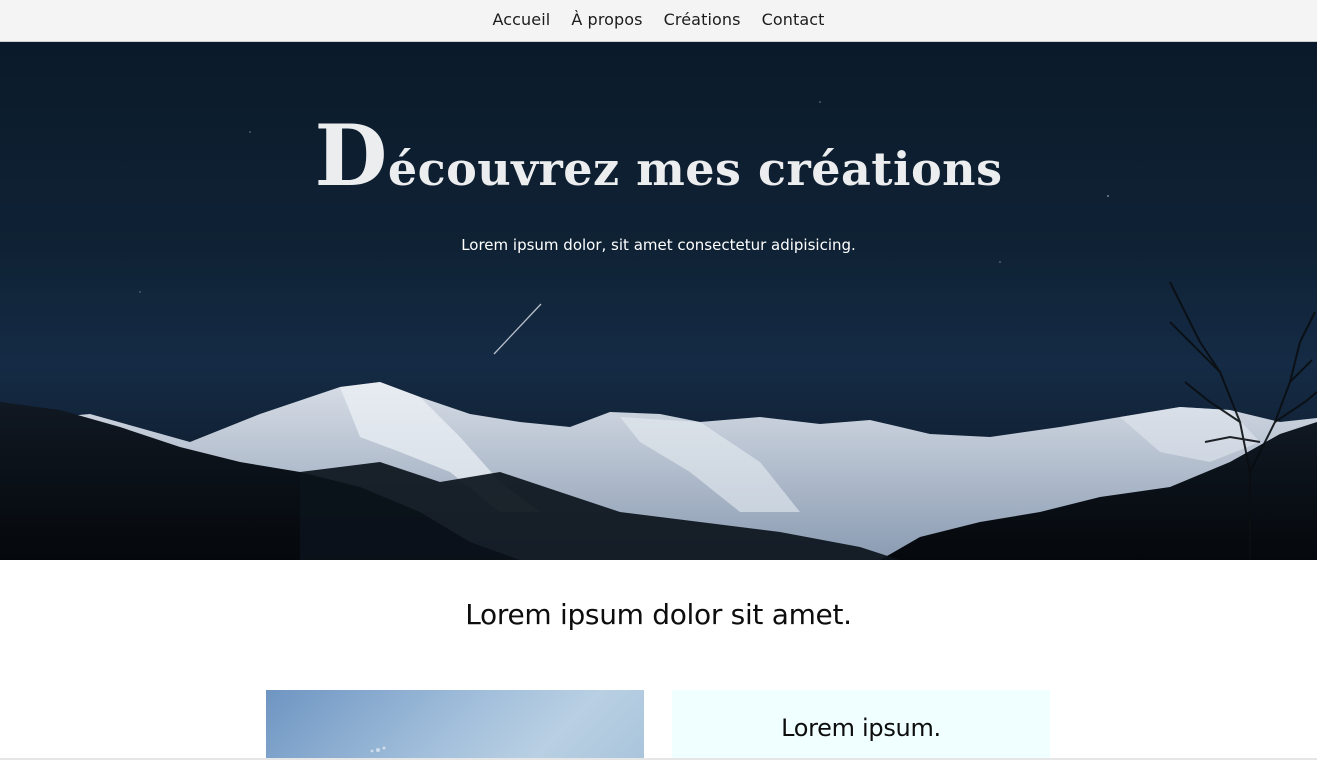 This screenshot has width=1317, height=760. I want to click on sky-photo, so click(378, 749).